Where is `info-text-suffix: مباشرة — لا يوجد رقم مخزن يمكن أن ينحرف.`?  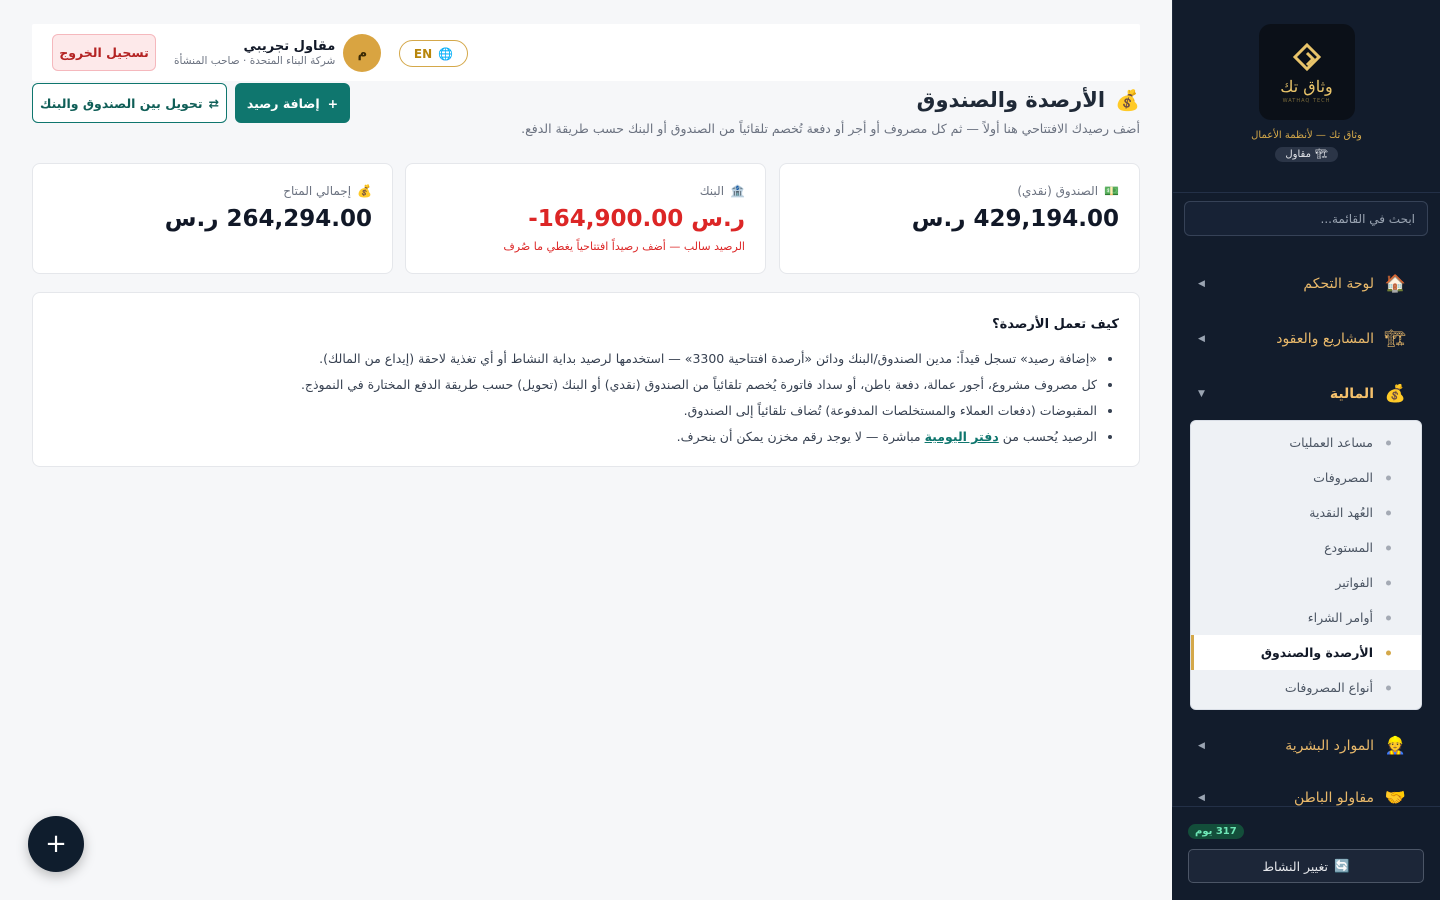 info-text-suffix: مباشرة — لا يوجد رقم مخزن يمكن أن ينحرف. is located at coordinates (798, 436).